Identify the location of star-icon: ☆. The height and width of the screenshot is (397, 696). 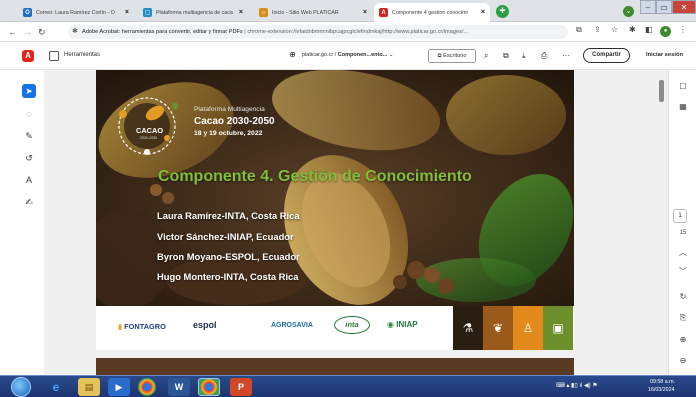
(614, 29).